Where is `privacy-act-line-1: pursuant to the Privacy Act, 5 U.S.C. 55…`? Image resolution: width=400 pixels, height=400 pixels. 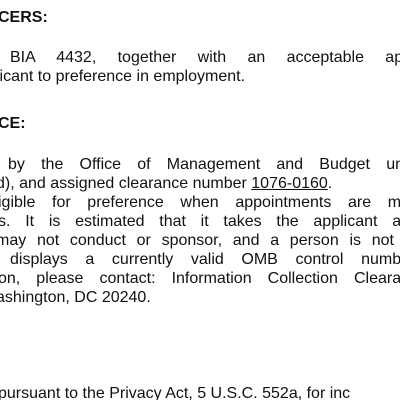 privacy-act-line-1: pursuant to the Privacy Act, 5 U.S.C. 55… is located at coordinates (175, 392).